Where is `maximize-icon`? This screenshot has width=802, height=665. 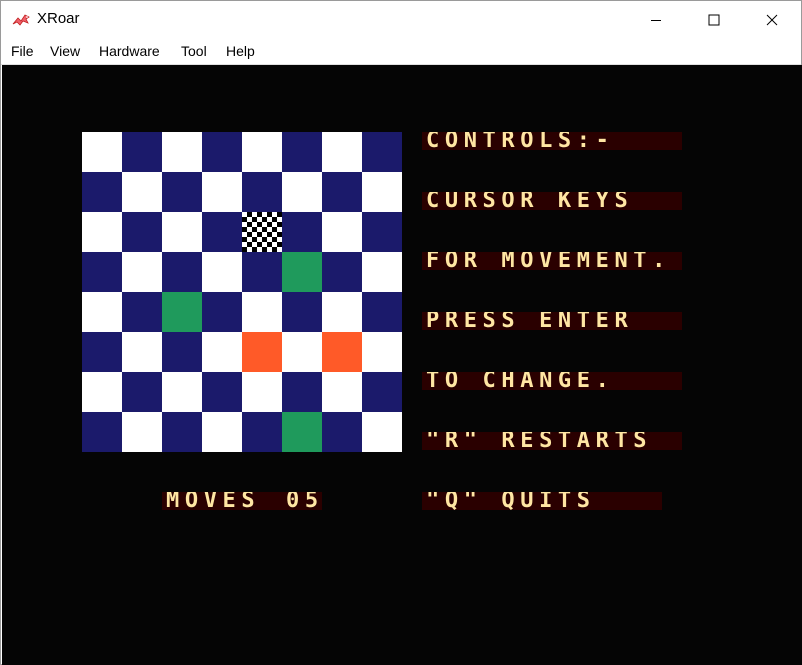 maximize-icon is located at coordinates (714, 20).